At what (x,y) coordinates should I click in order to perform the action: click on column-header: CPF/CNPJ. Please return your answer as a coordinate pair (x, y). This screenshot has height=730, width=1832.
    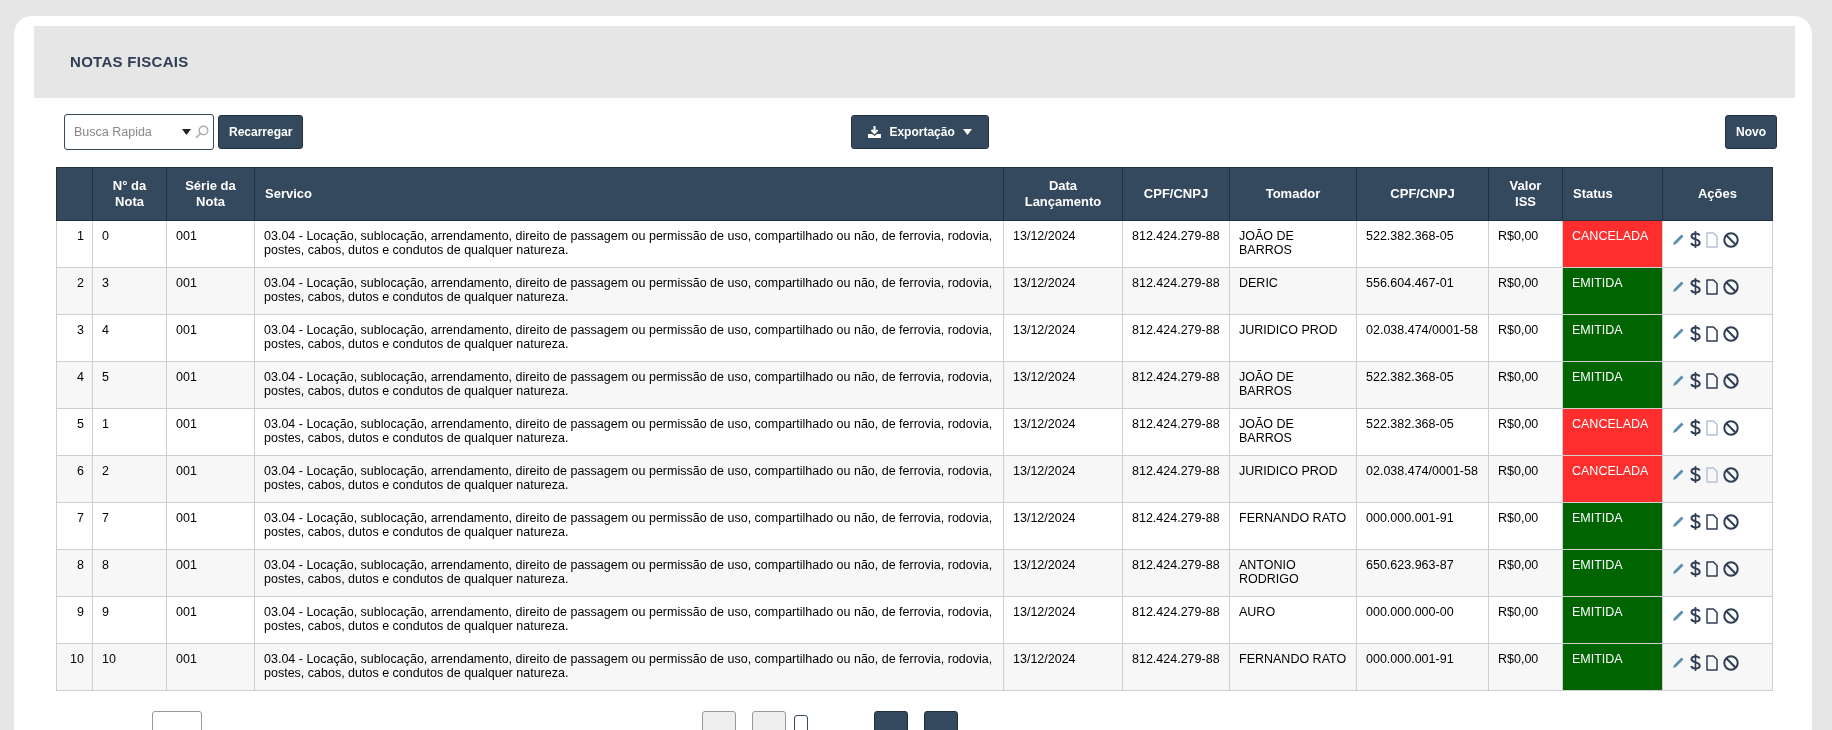
    Looking at the image, I should click on (1422, 194).